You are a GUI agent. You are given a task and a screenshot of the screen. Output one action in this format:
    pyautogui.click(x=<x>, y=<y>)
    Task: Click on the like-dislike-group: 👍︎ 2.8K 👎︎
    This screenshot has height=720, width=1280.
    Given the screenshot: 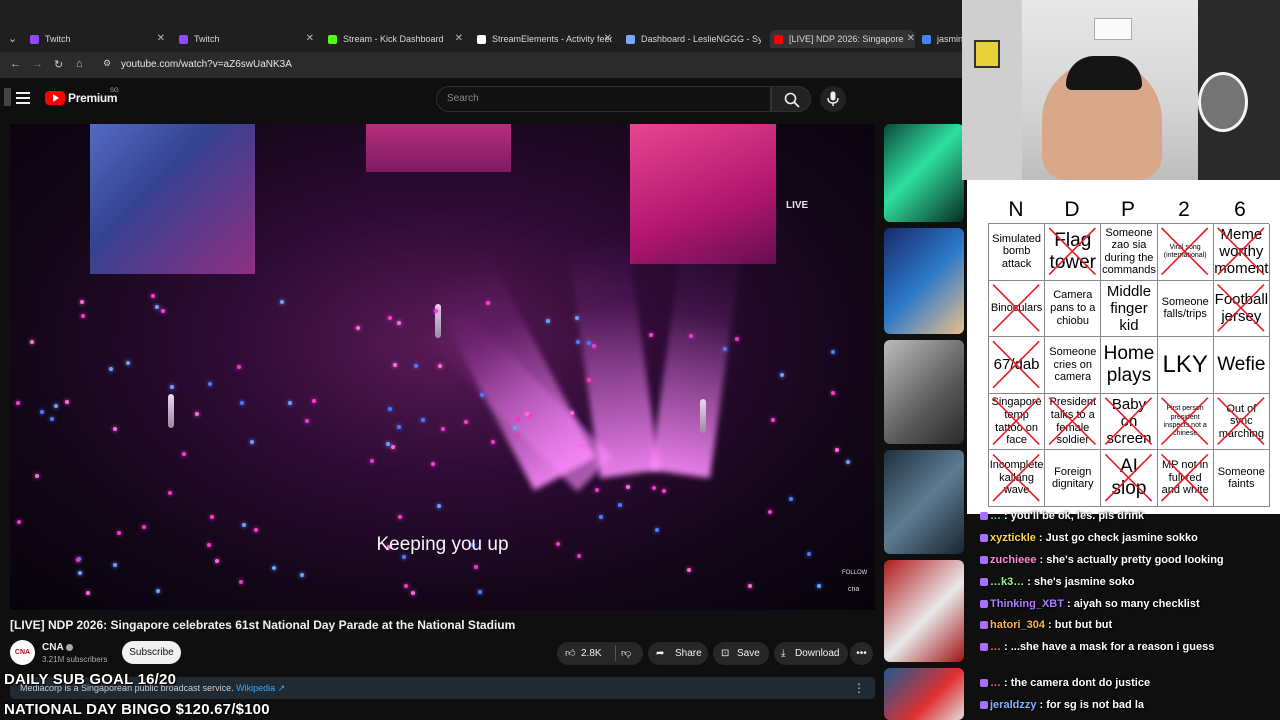 What is the action you would take?
    pyautogui.click(x=600, y=653)
    